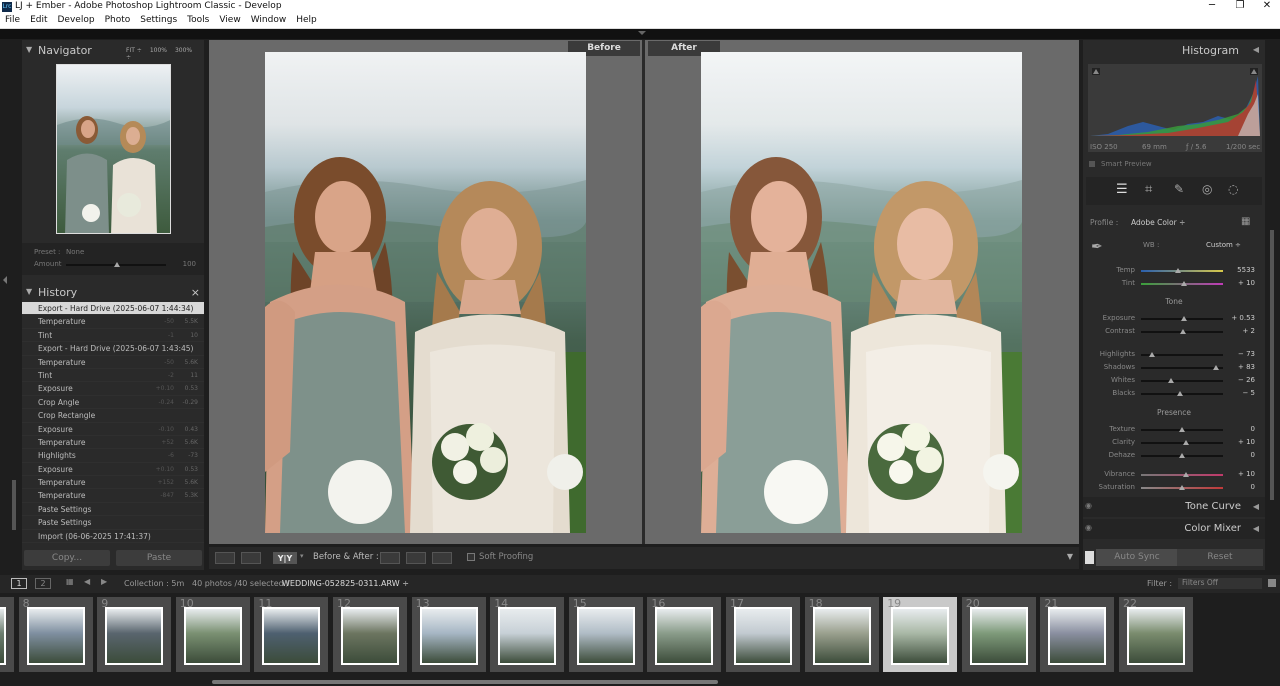  I want to click on filmstrip-cell: 11, so click(291, 634).